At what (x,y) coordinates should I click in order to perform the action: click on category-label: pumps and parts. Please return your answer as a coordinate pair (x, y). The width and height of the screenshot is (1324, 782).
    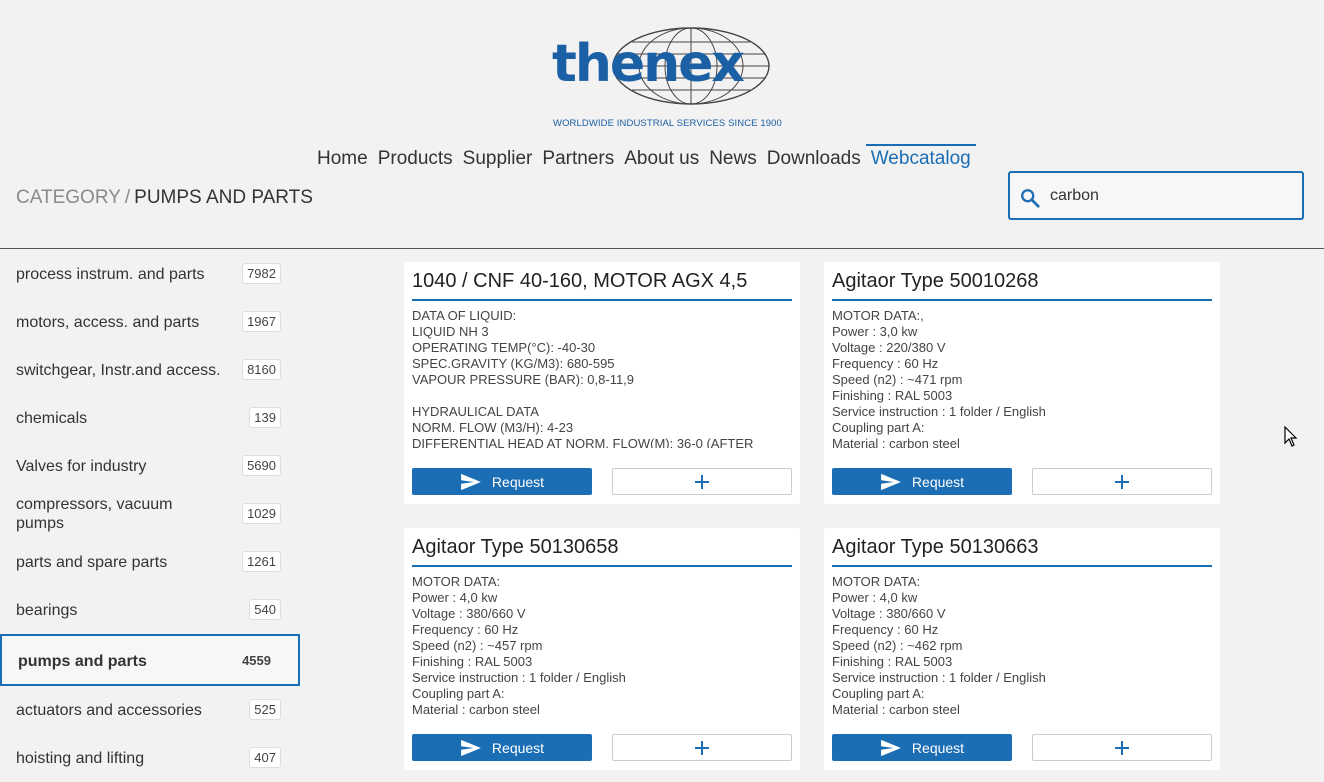
    Looking at the image, I should click on (82, 661).